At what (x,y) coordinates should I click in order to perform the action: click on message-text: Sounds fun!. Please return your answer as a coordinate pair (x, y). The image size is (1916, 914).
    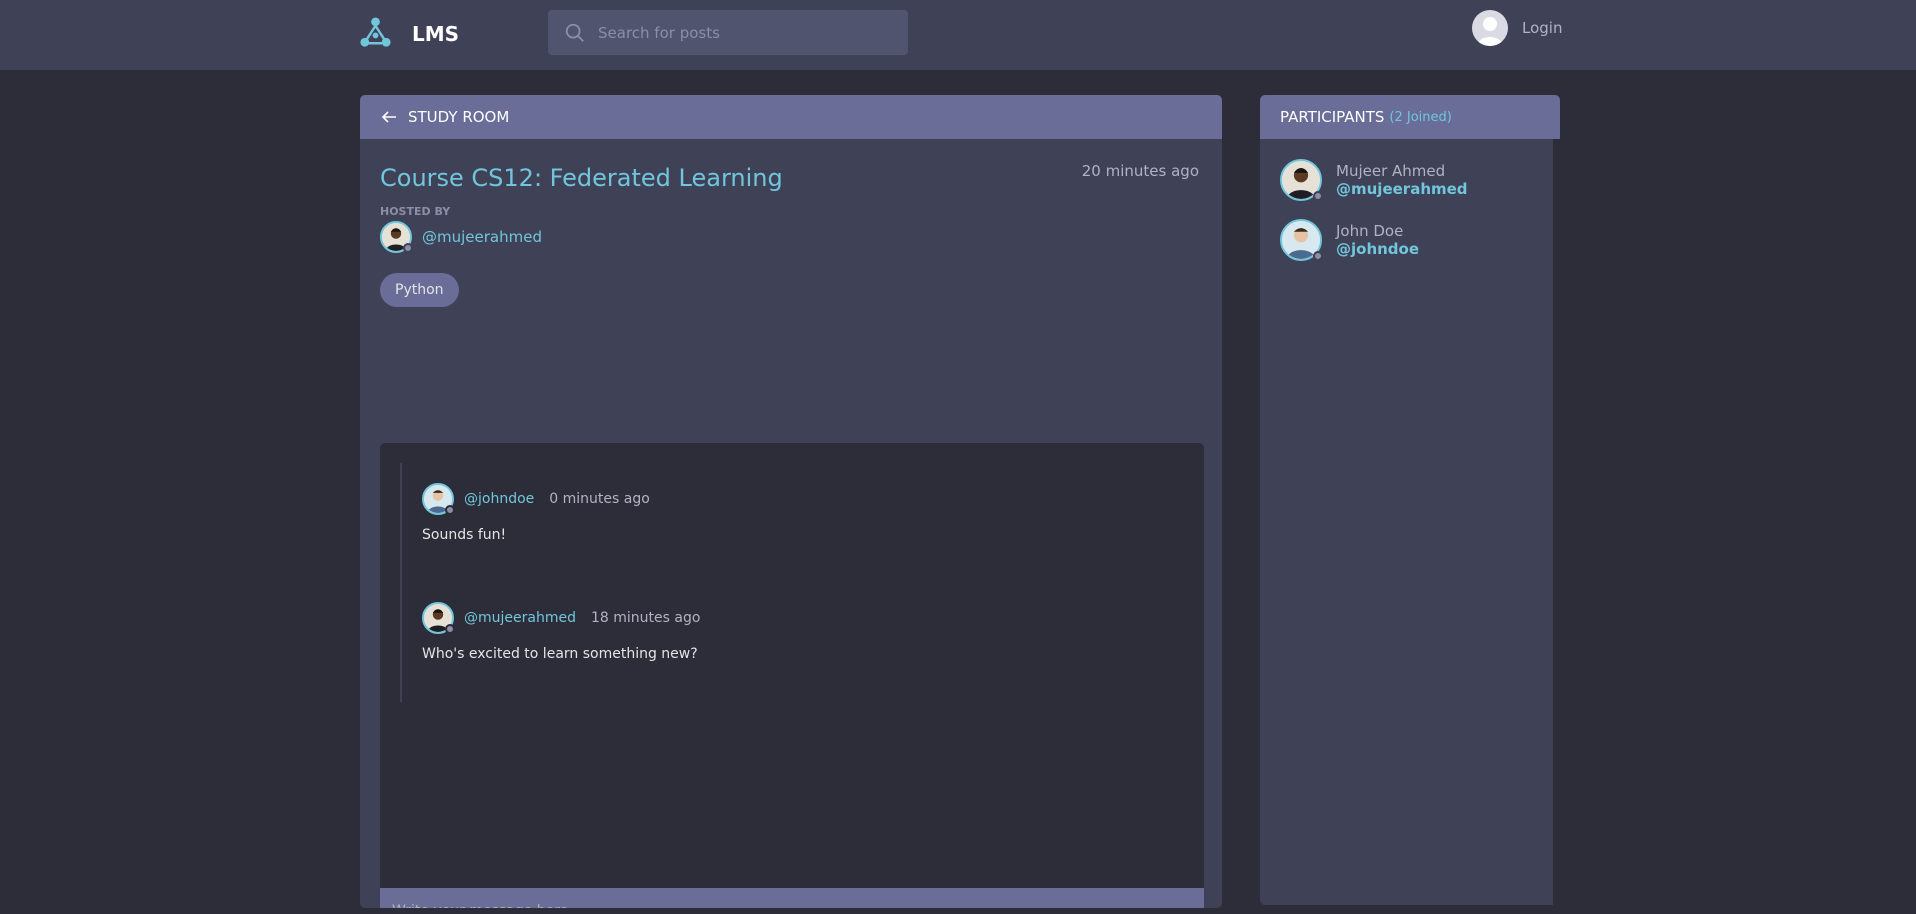
    Looking at the image, I should click on (464, 535).